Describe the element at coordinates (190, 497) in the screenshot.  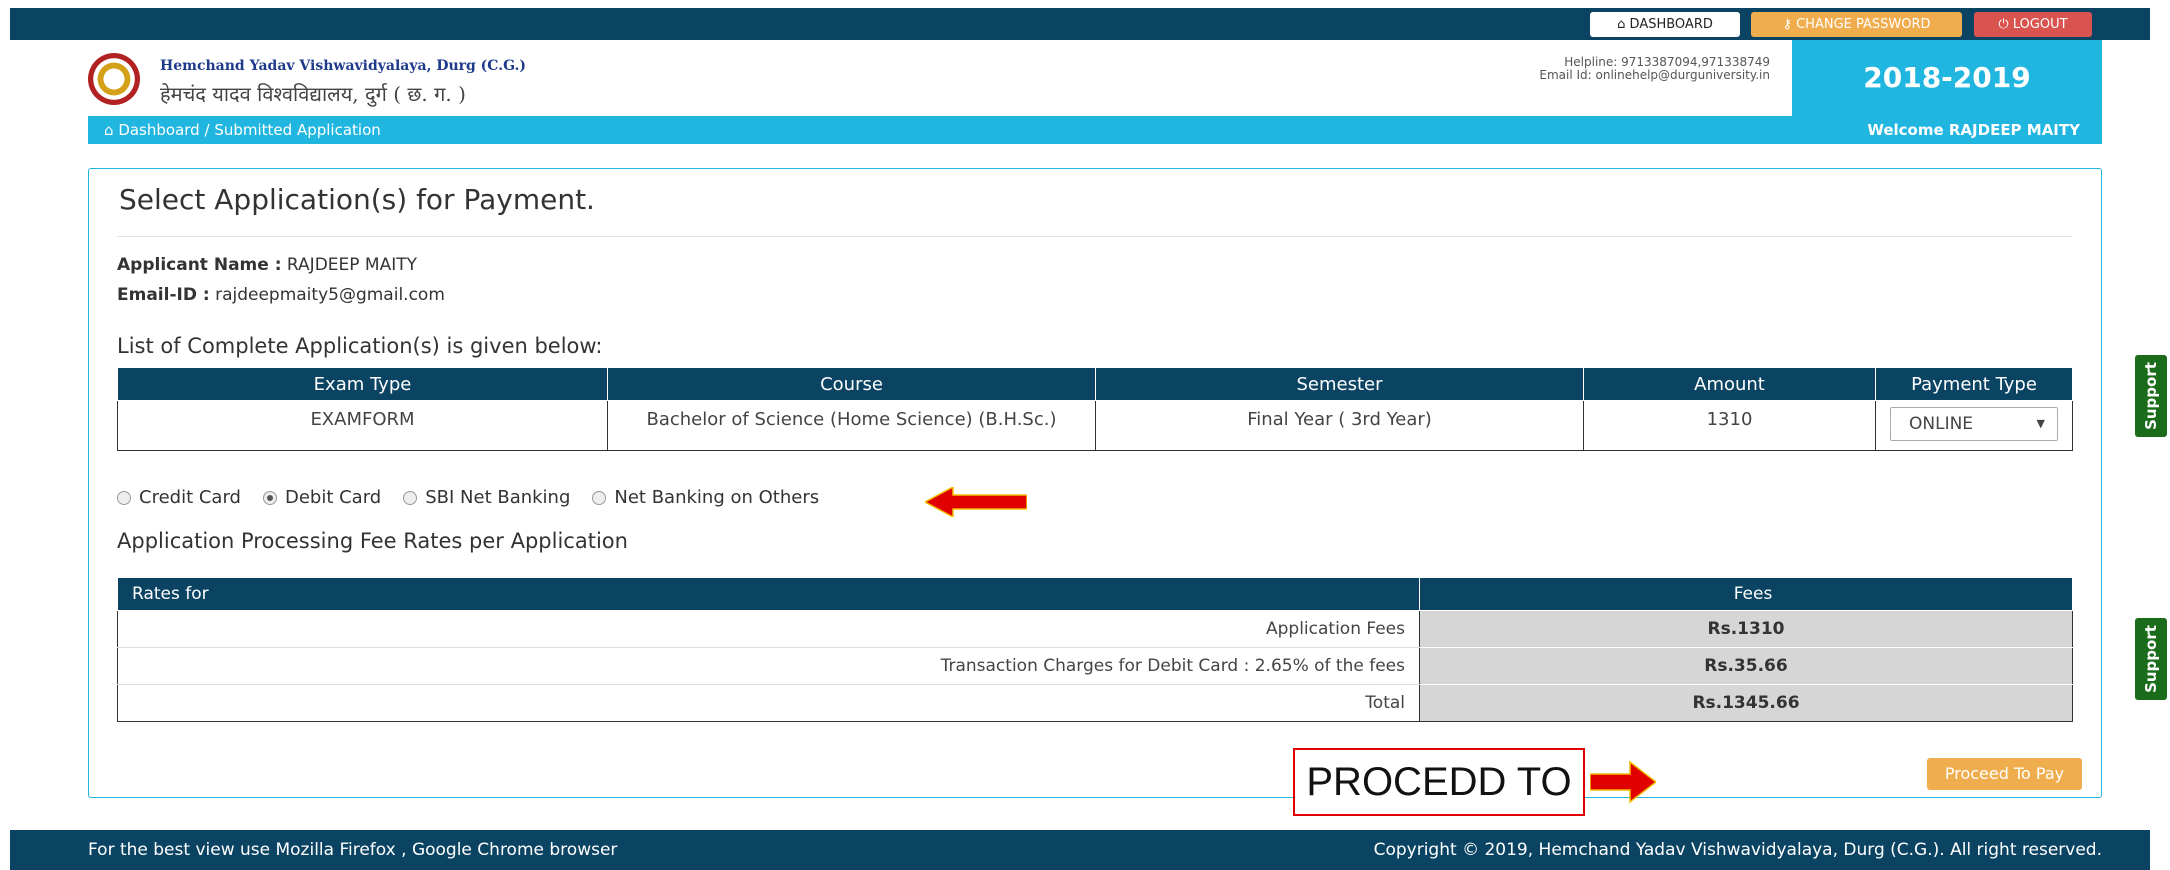
I see `radio-credit-card-label: Credit Card` at that location.